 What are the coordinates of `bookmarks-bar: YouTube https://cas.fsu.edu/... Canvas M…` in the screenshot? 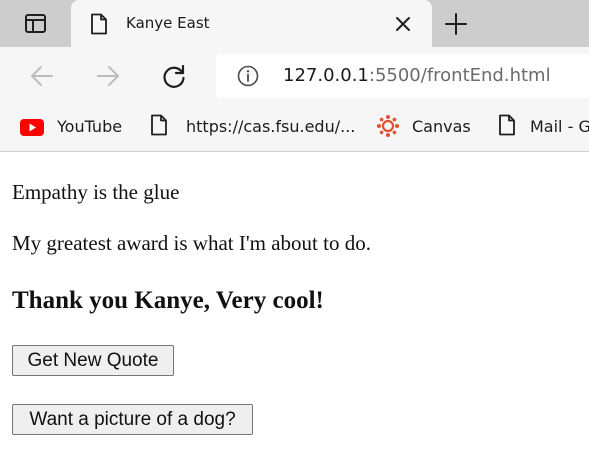 It's located at (294, 128).